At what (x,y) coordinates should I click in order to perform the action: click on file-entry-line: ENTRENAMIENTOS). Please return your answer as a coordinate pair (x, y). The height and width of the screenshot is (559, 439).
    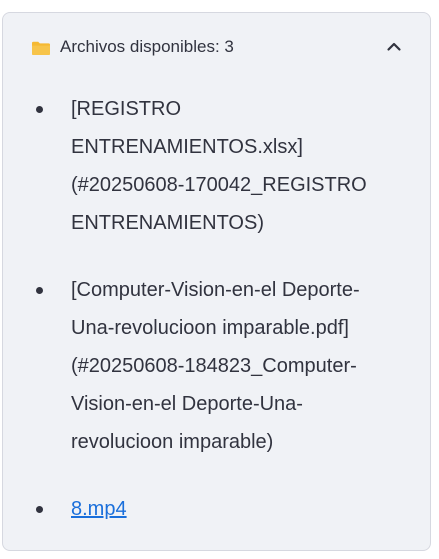
    Looking at the image, I should click on (167, 223).